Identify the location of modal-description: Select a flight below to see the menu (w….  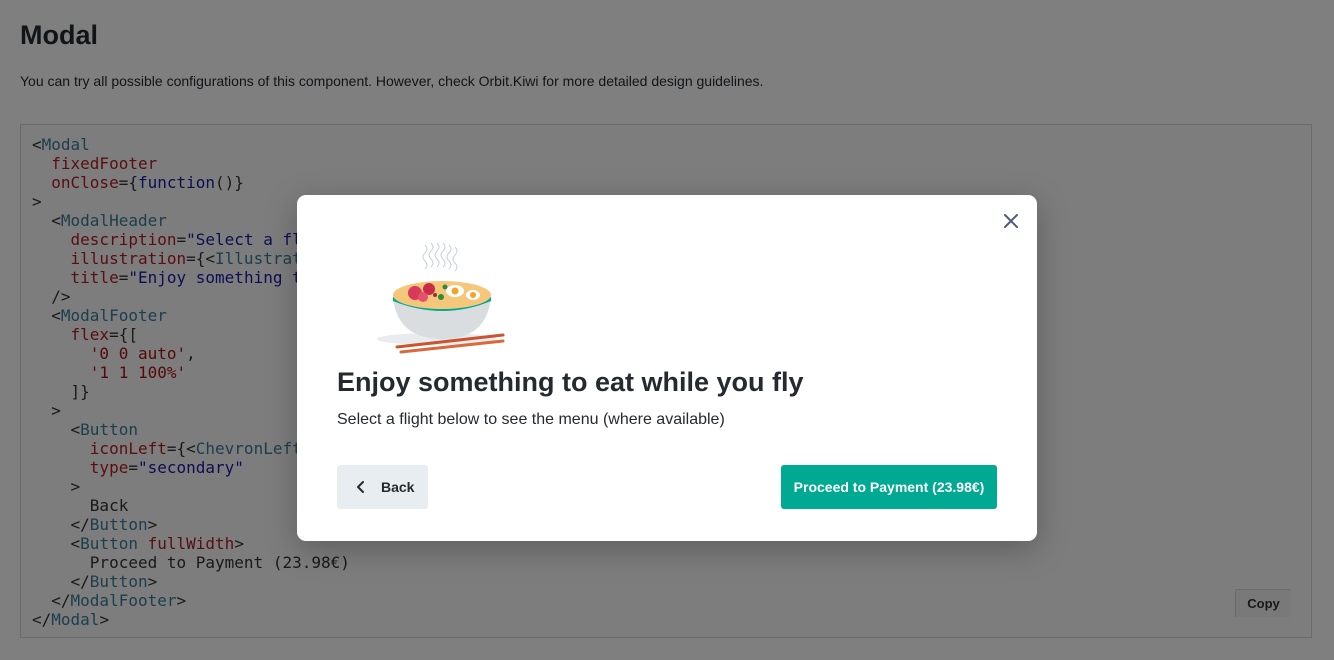
(531, 419).